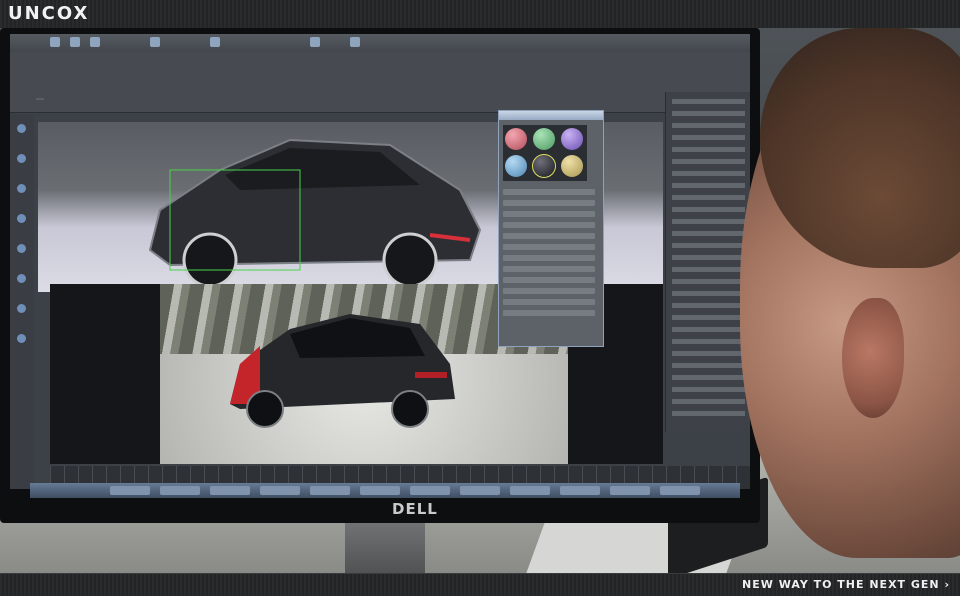 This screenshot has width=960, height=596. Describe the element at coordinates (380, 82) in the screenshot. I see `ribbon` at that location.